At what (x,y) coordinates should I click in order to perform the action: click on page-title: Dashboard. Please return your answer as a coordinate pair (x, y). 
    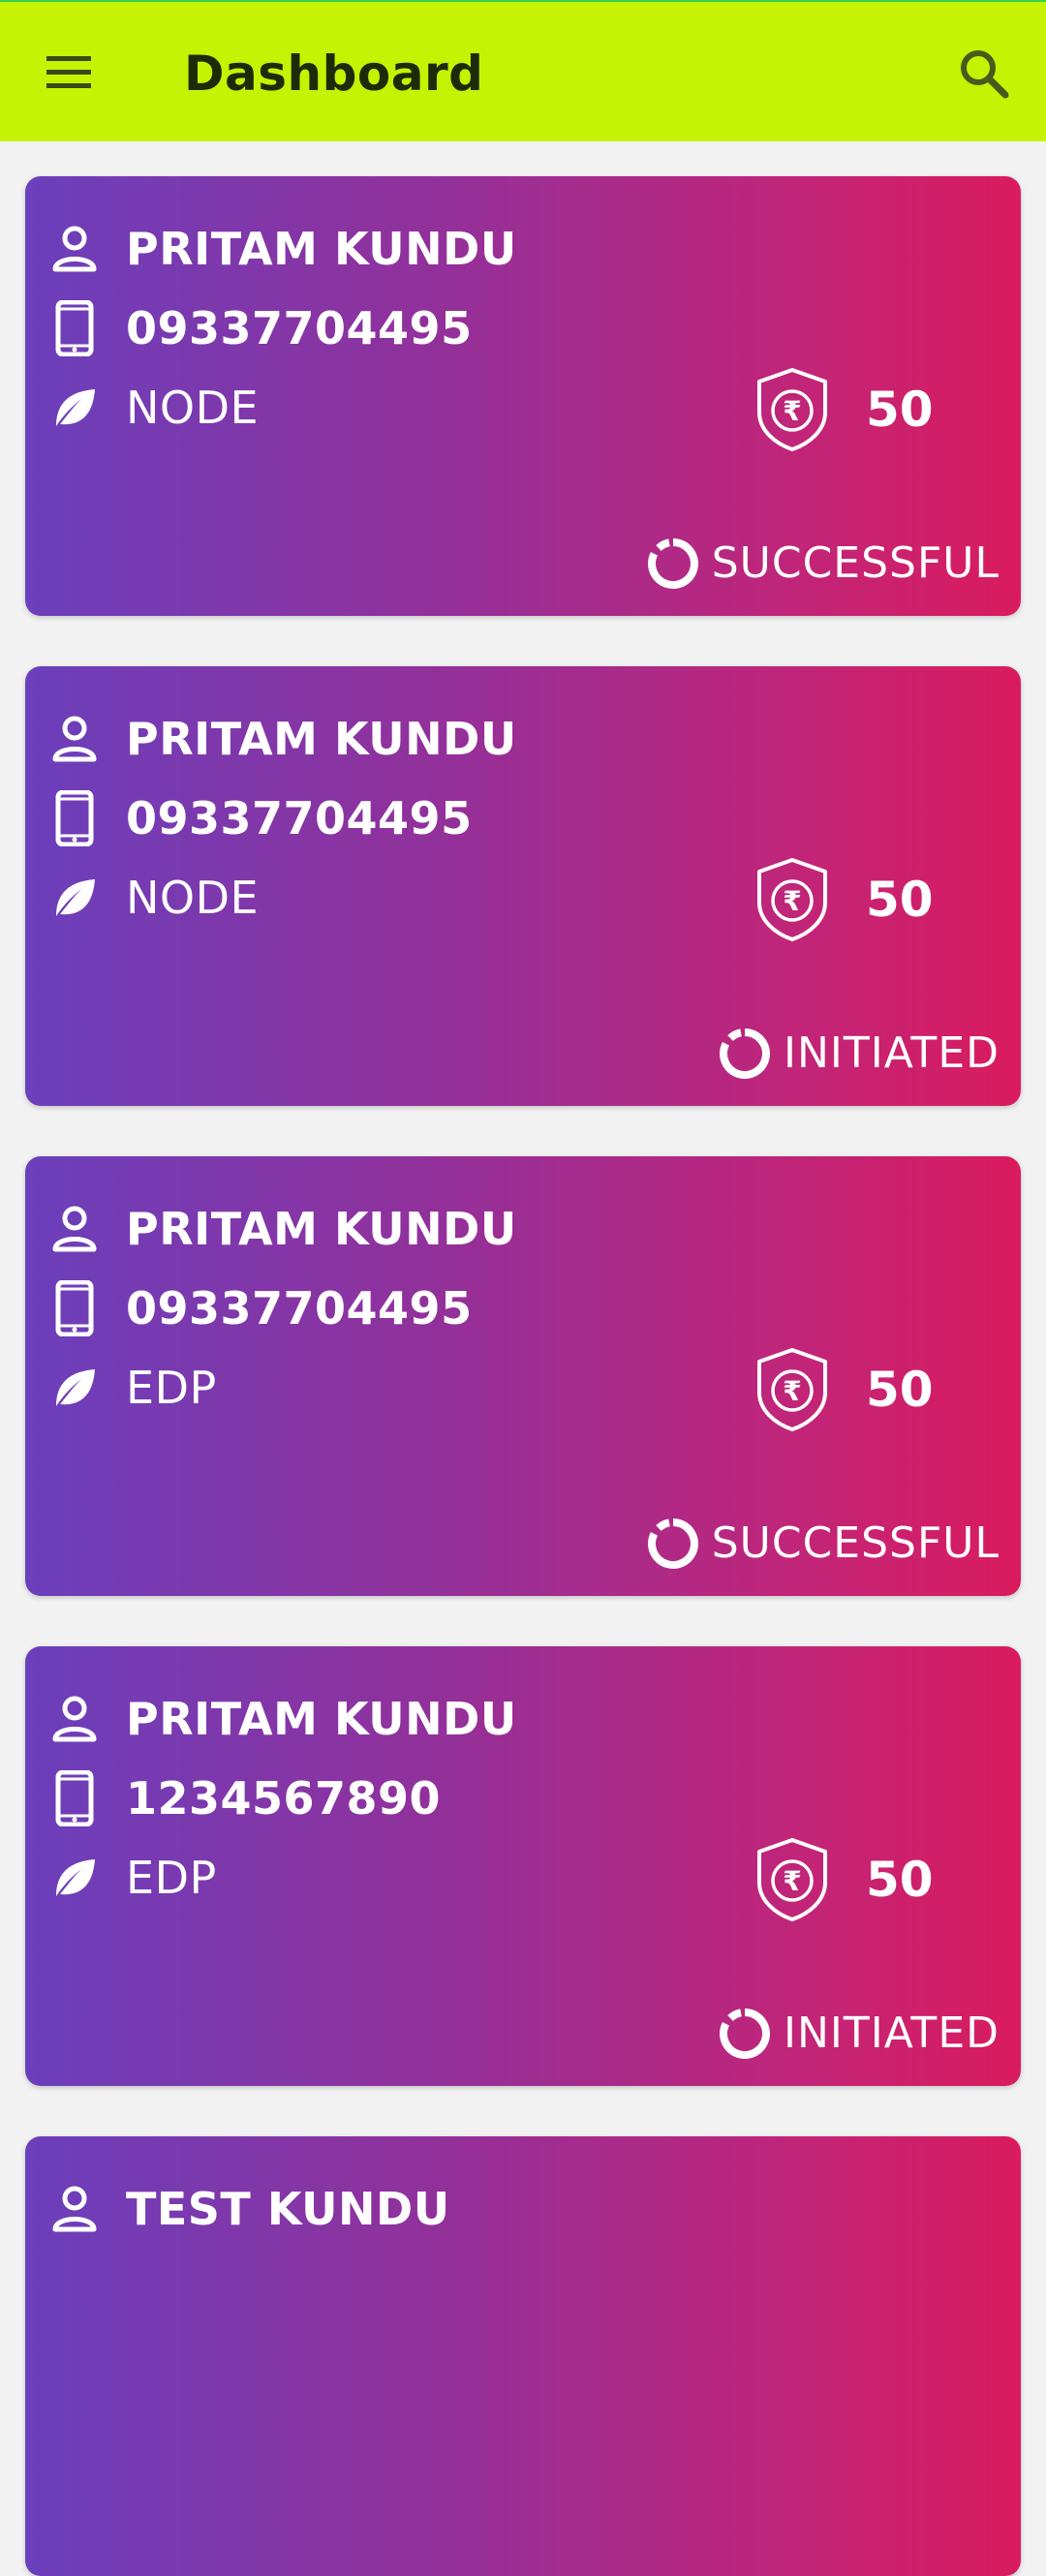
    Looking at the image, I should click on (334, 74).